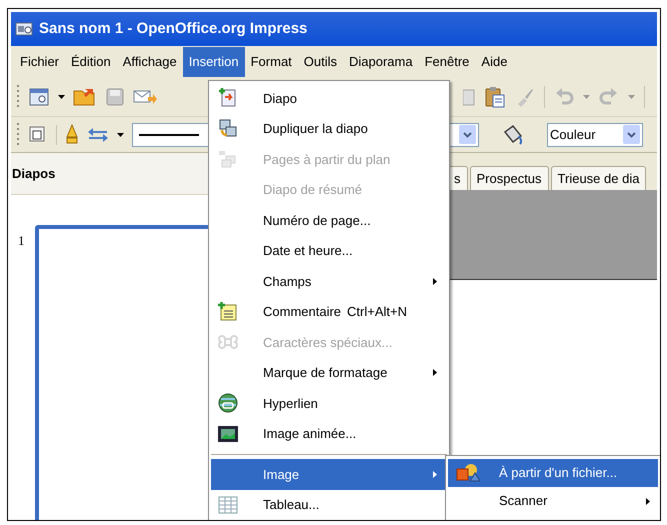  Describe the element at coordinates (321, 62) in the screenshot. I see `menu-bar-item: Outils` at that location.